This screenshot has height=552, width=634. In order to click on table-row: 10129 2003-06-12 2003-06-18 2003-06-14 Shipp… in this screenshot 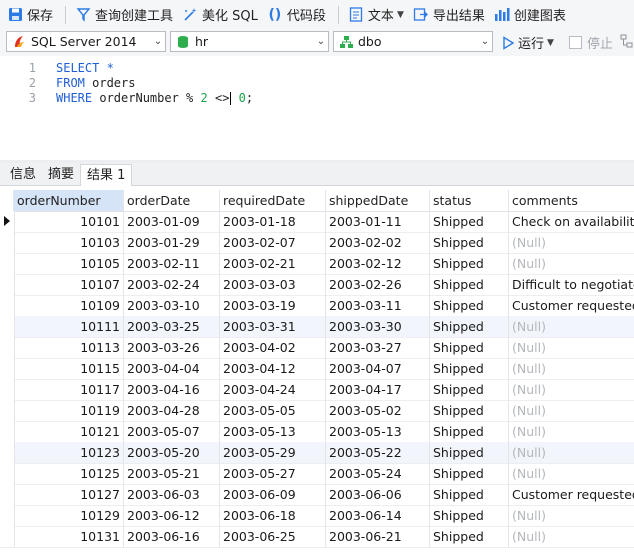, I will do `click(317, 516)`.